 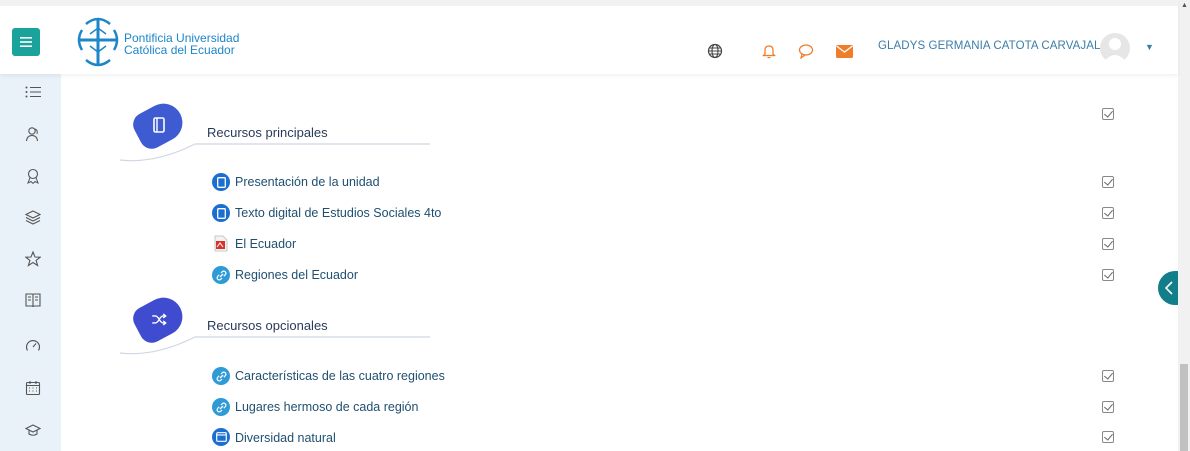 What do you see at coordinates (33, 217) in the screenshot?
I see `layers-icon` at bounding box center [33, 217].